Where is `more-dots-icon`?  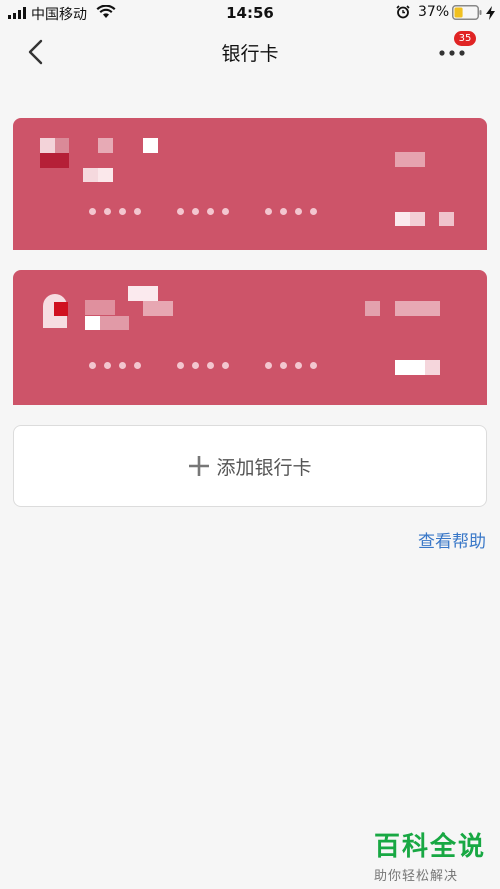
more-dots-icon is located at coordinates (452, 53).